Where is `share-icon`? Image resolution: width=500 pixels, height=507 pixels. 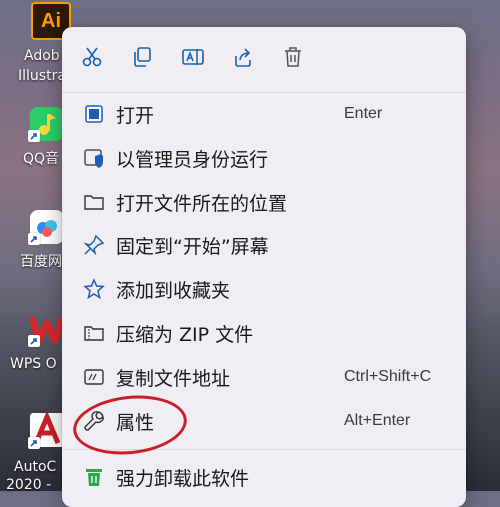 share-icon is located at coordinates (243, 57).